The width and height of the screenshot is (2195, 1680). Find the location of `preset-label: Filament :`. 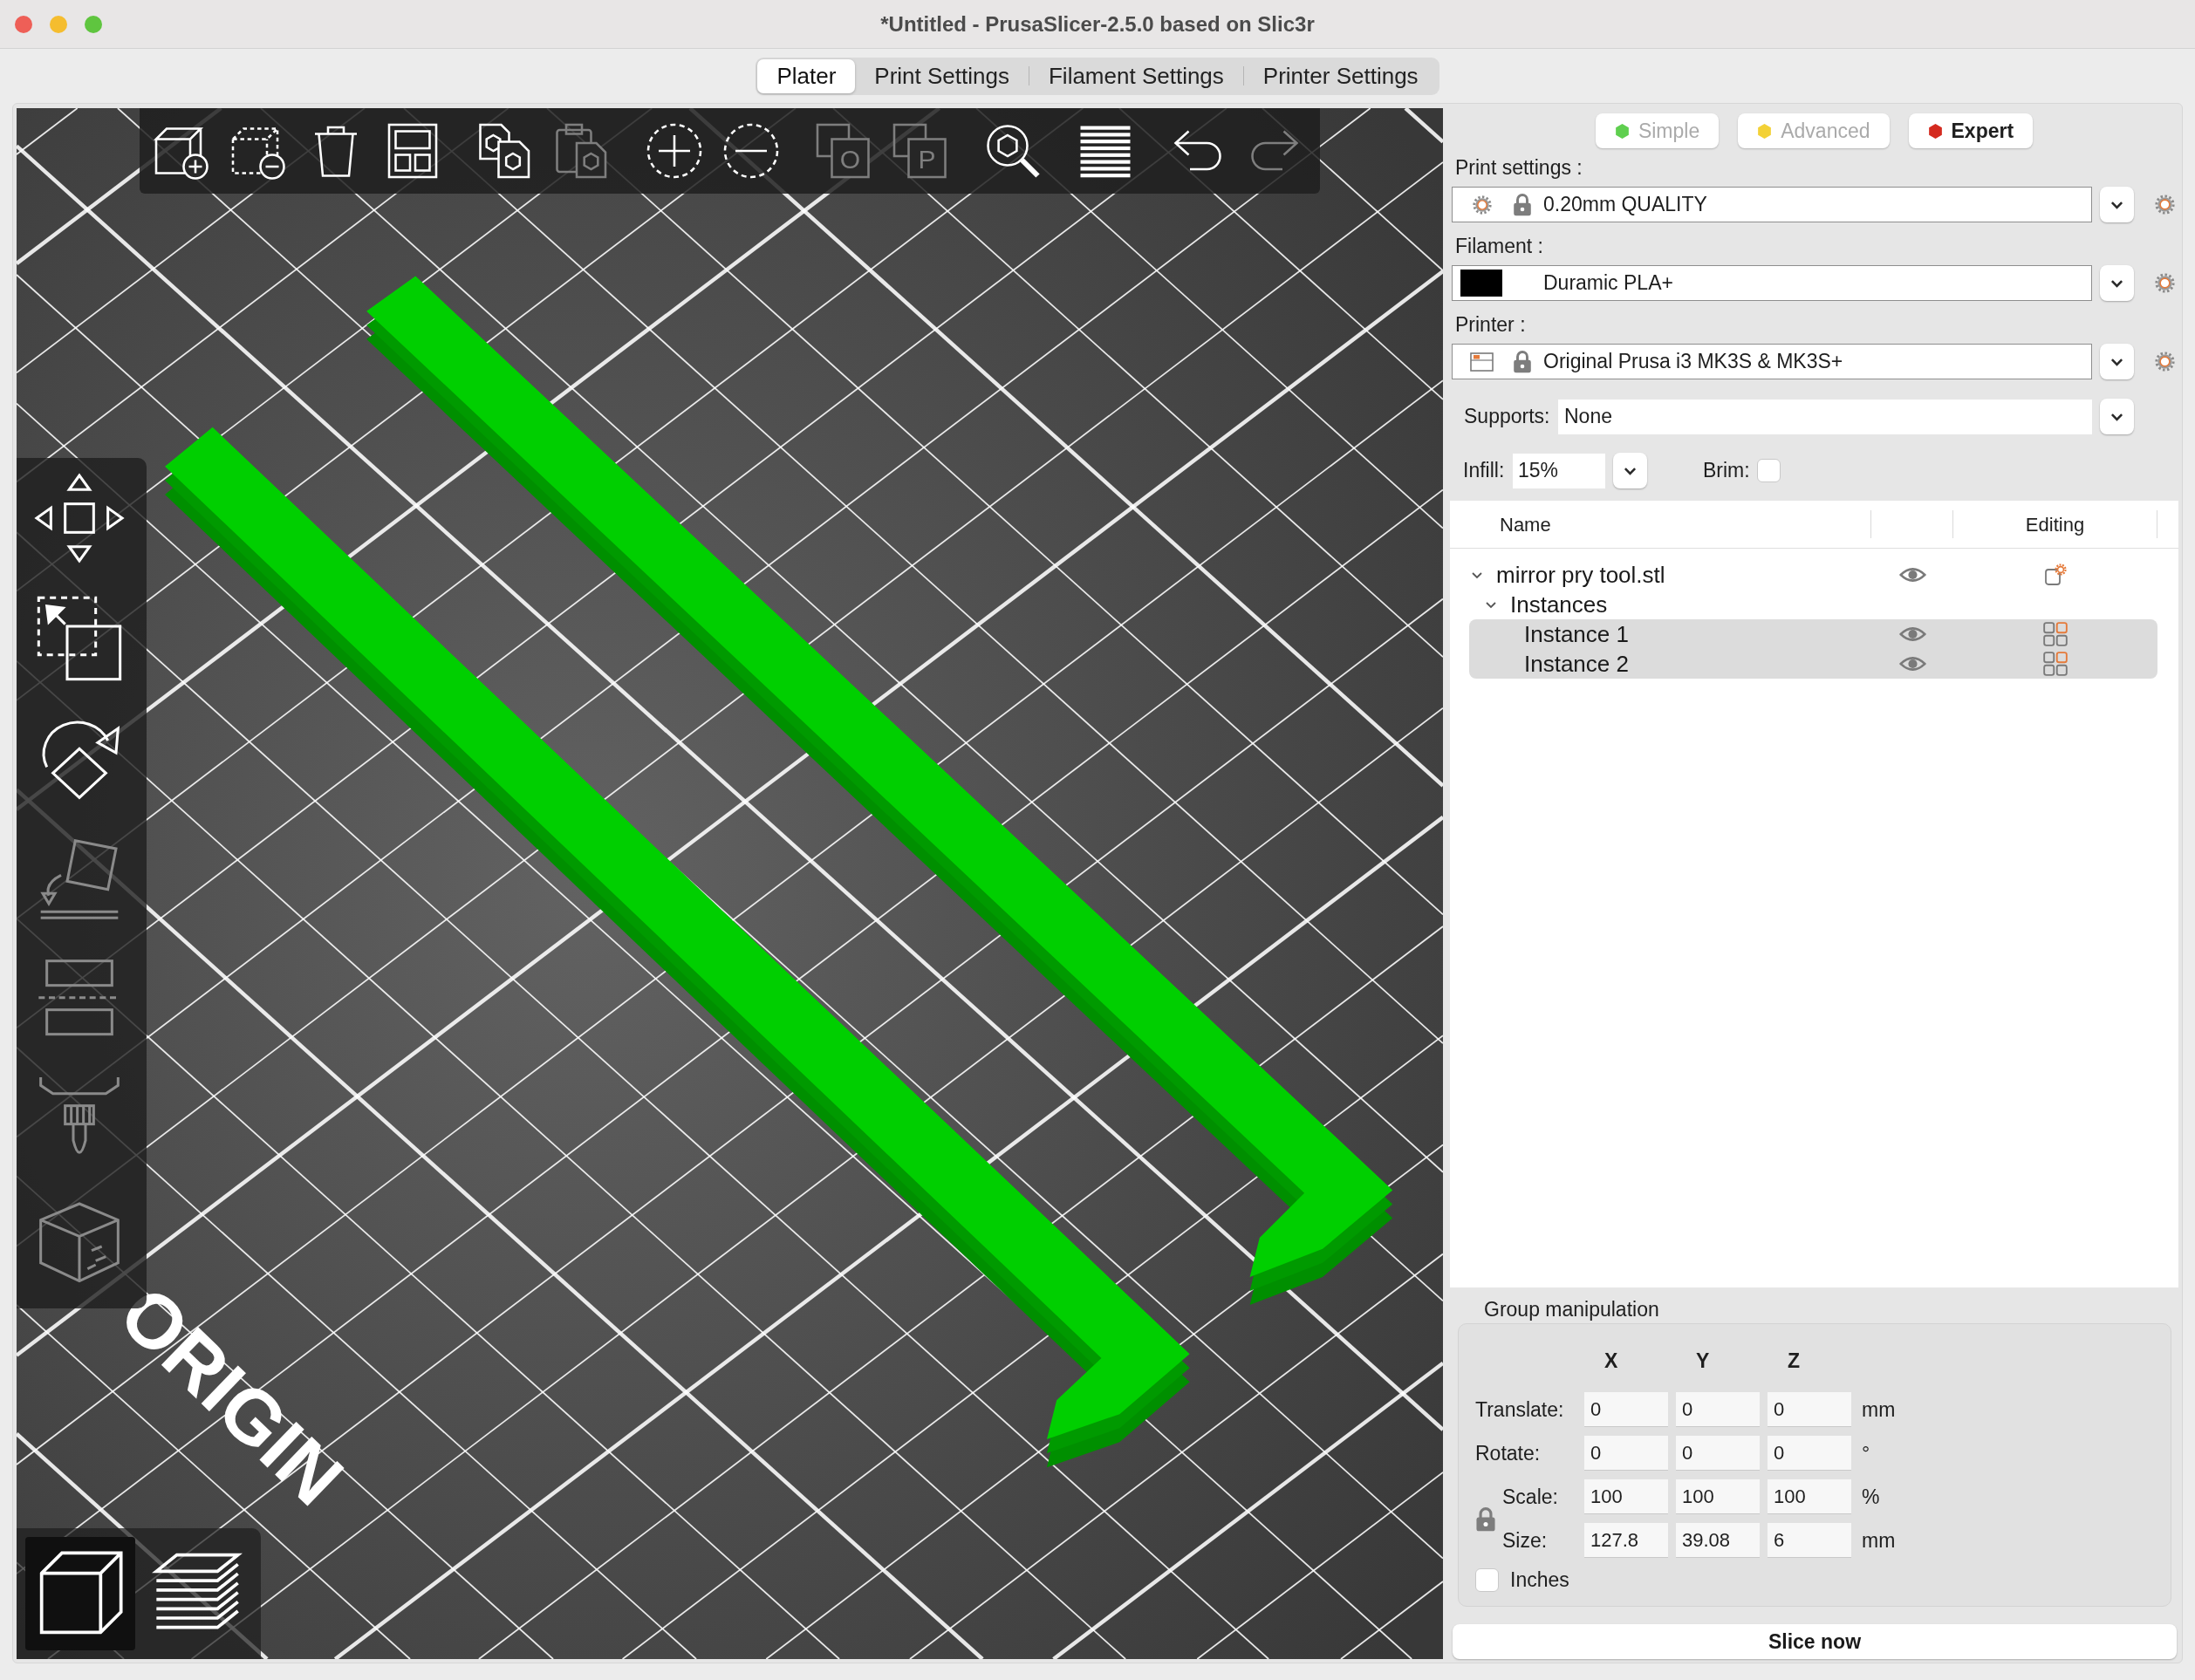

preset-label: Filament : is located at coordinates (1499, 246).